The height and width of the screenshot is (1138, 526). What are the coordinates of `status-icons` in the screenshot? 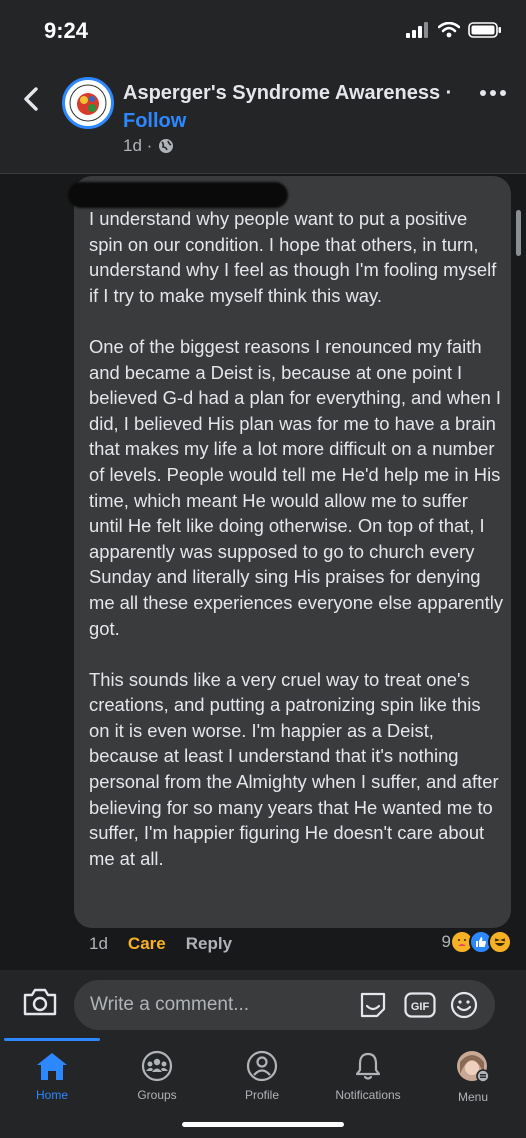 It's located at (454, 30).